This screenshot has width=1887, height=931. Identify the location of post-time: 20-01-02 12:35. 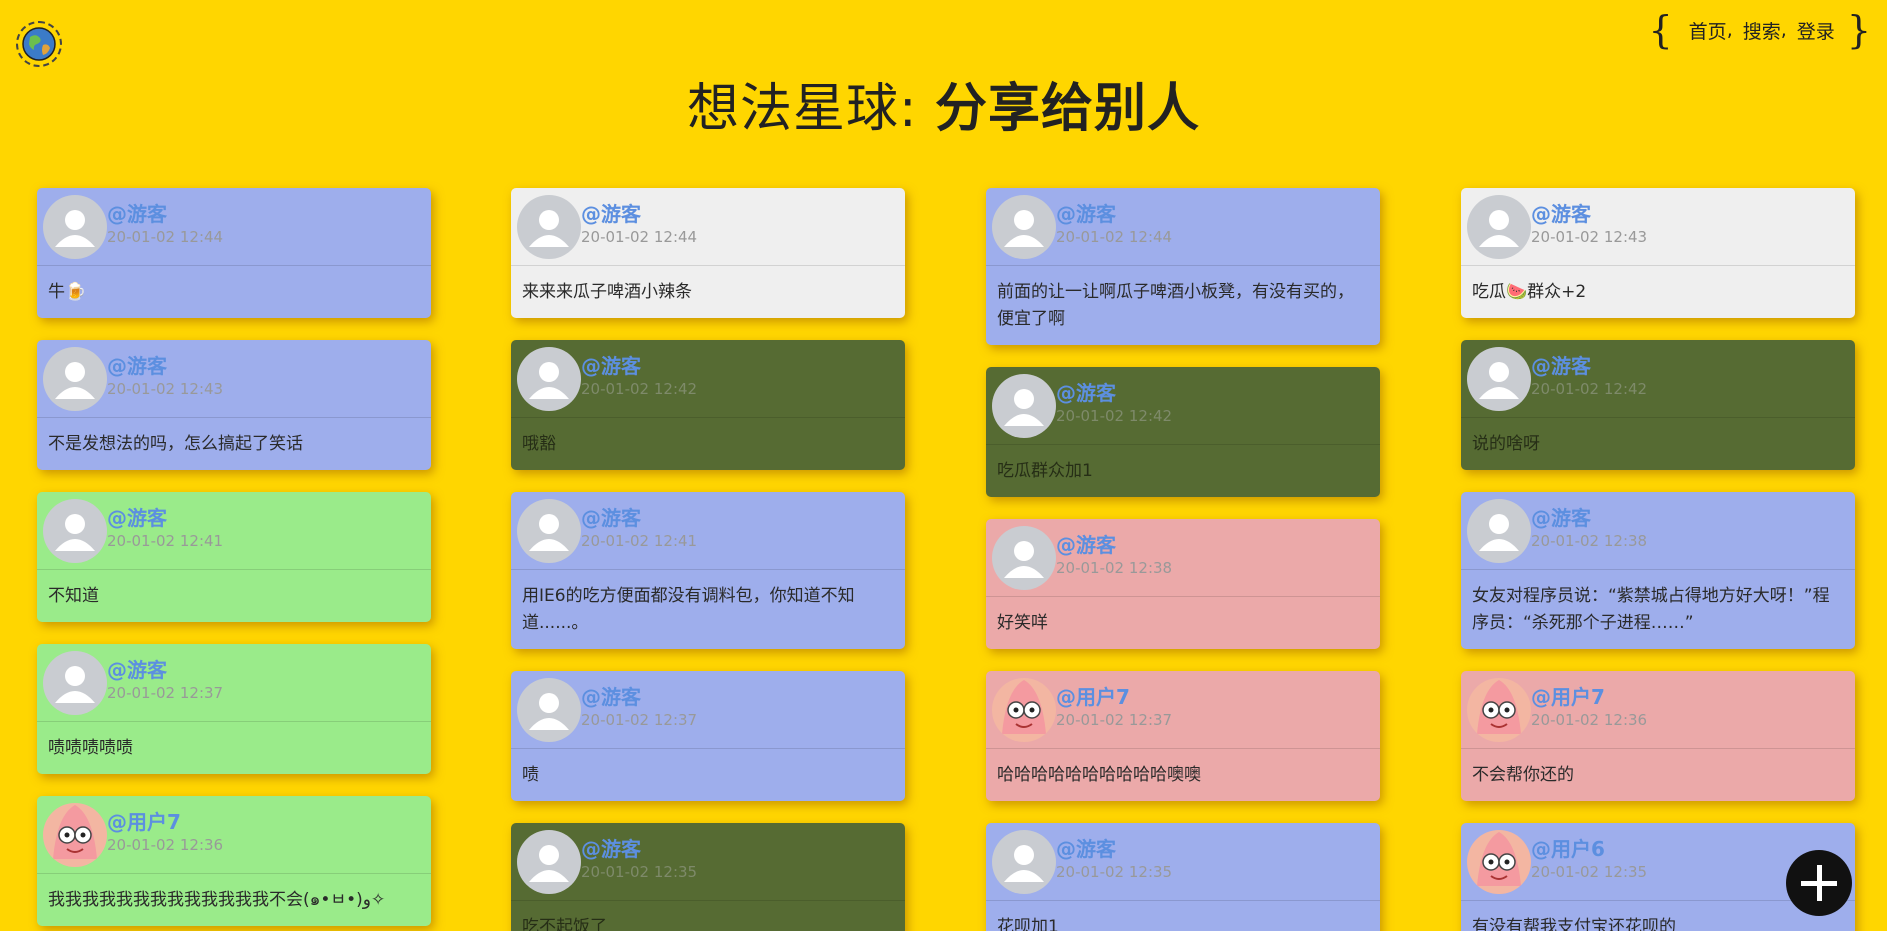
(1589, 872).